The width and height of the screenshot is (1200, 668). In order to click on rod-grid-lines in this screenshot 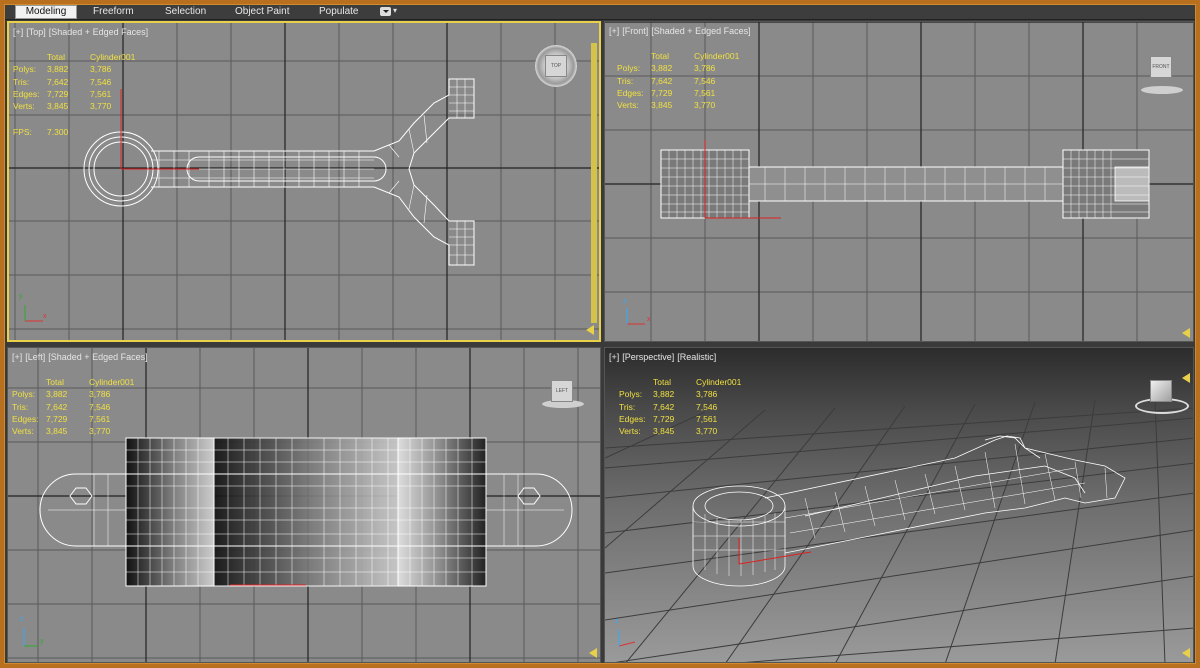, I will do `click(312, 172)`.